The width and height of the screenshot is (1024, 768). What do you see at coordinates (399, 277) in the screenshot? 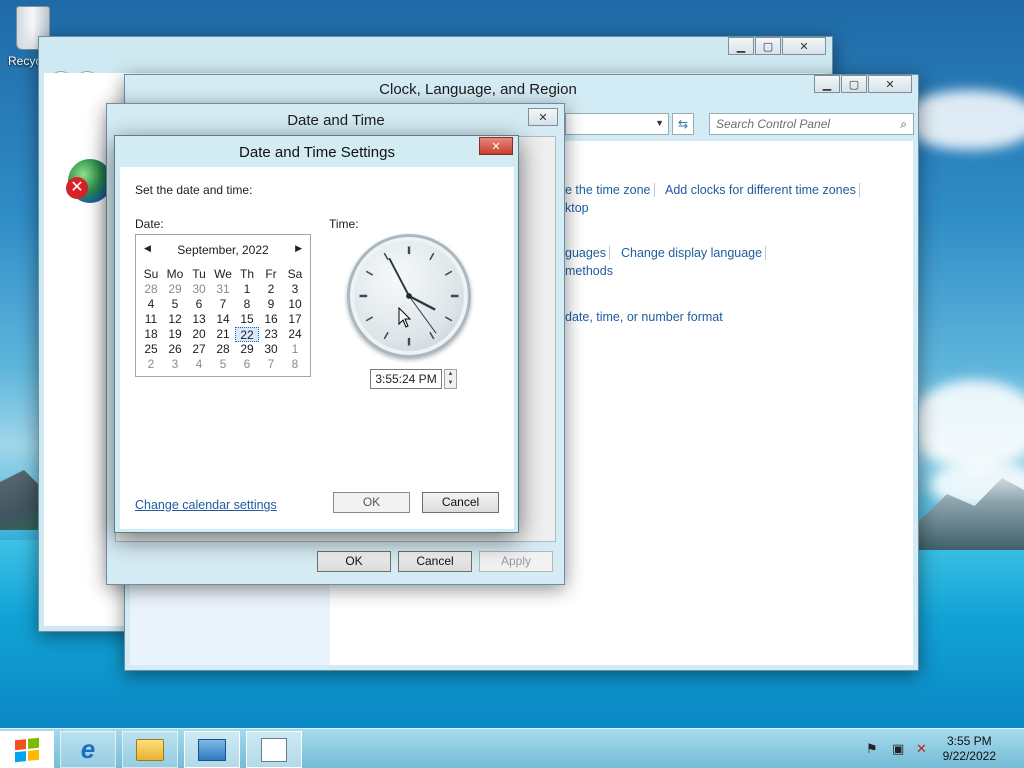
I see `minute-hand` at bounding box center [399, 277].